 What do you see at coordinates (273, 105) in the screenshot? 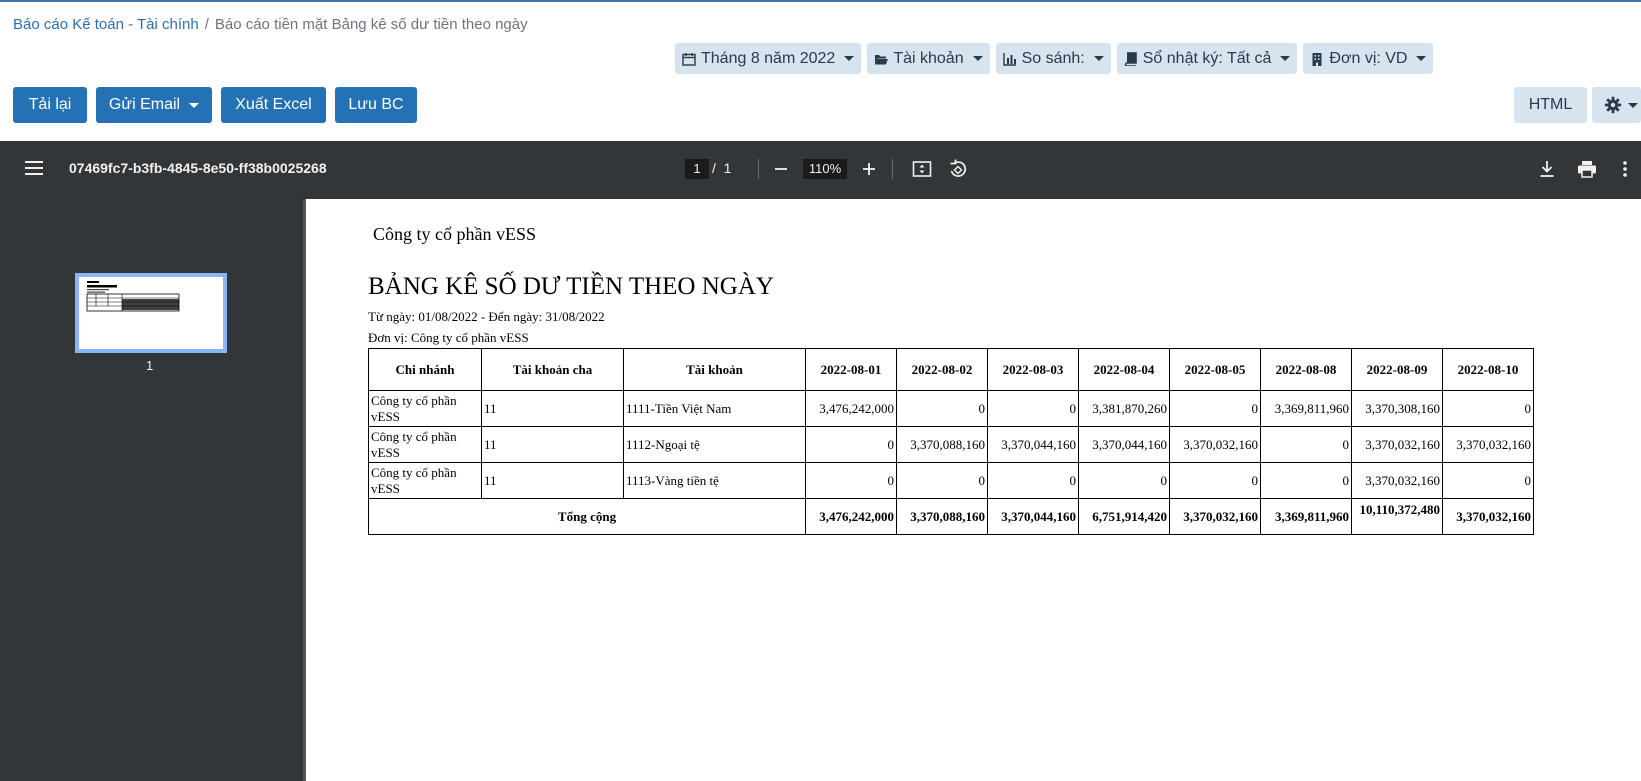
I see `export-excel-button: Xuất Excel` at bounding box center [273, 105].